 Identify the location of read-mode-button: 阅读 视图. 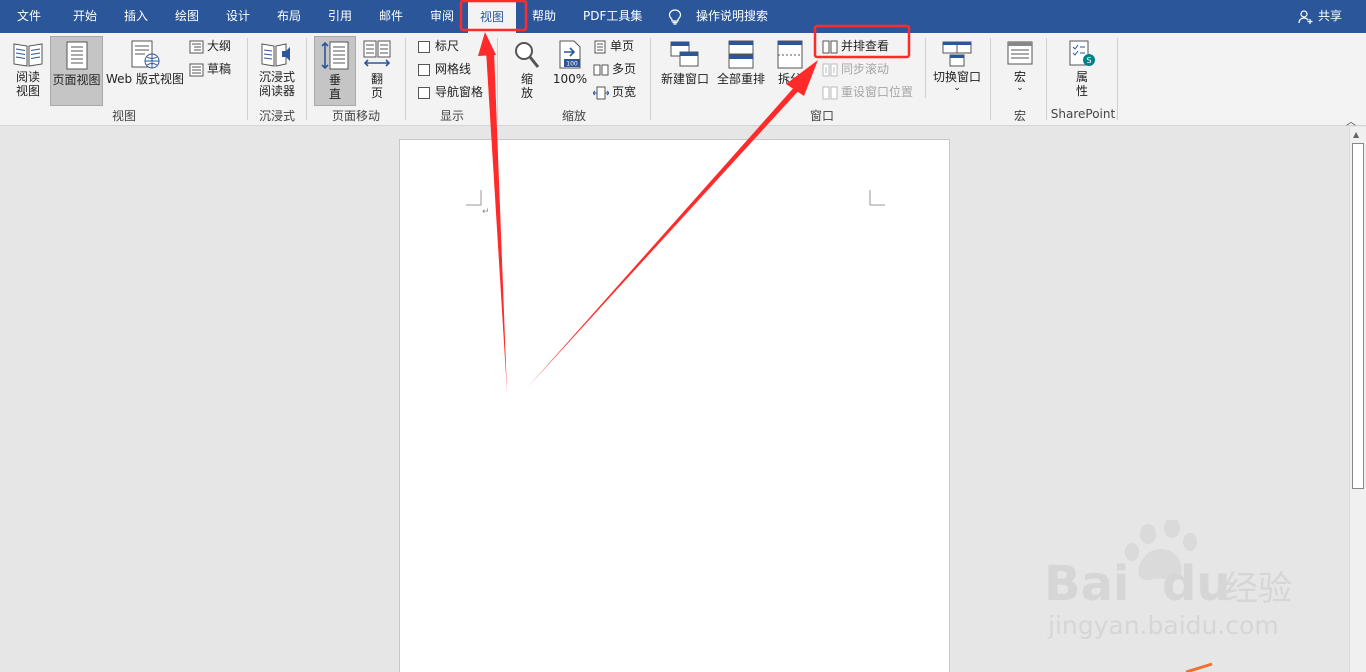
(28, 70).